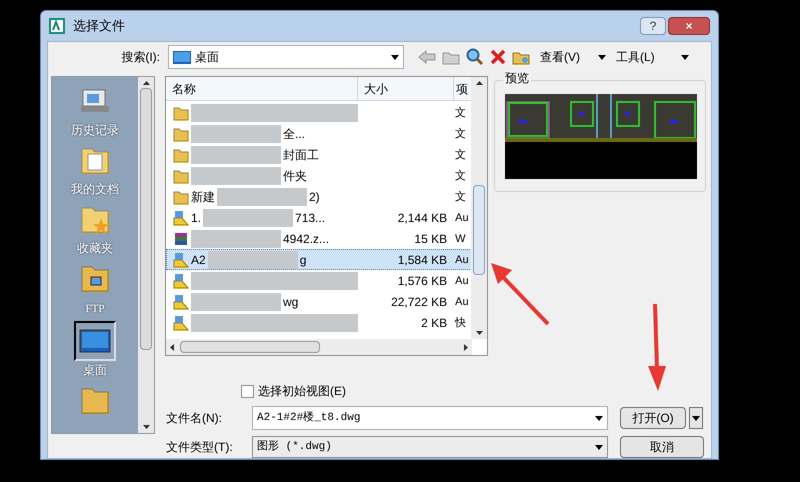 The image size is (800, 482). I want to click on scroll-left-arrow-icon, so click(172, 347).